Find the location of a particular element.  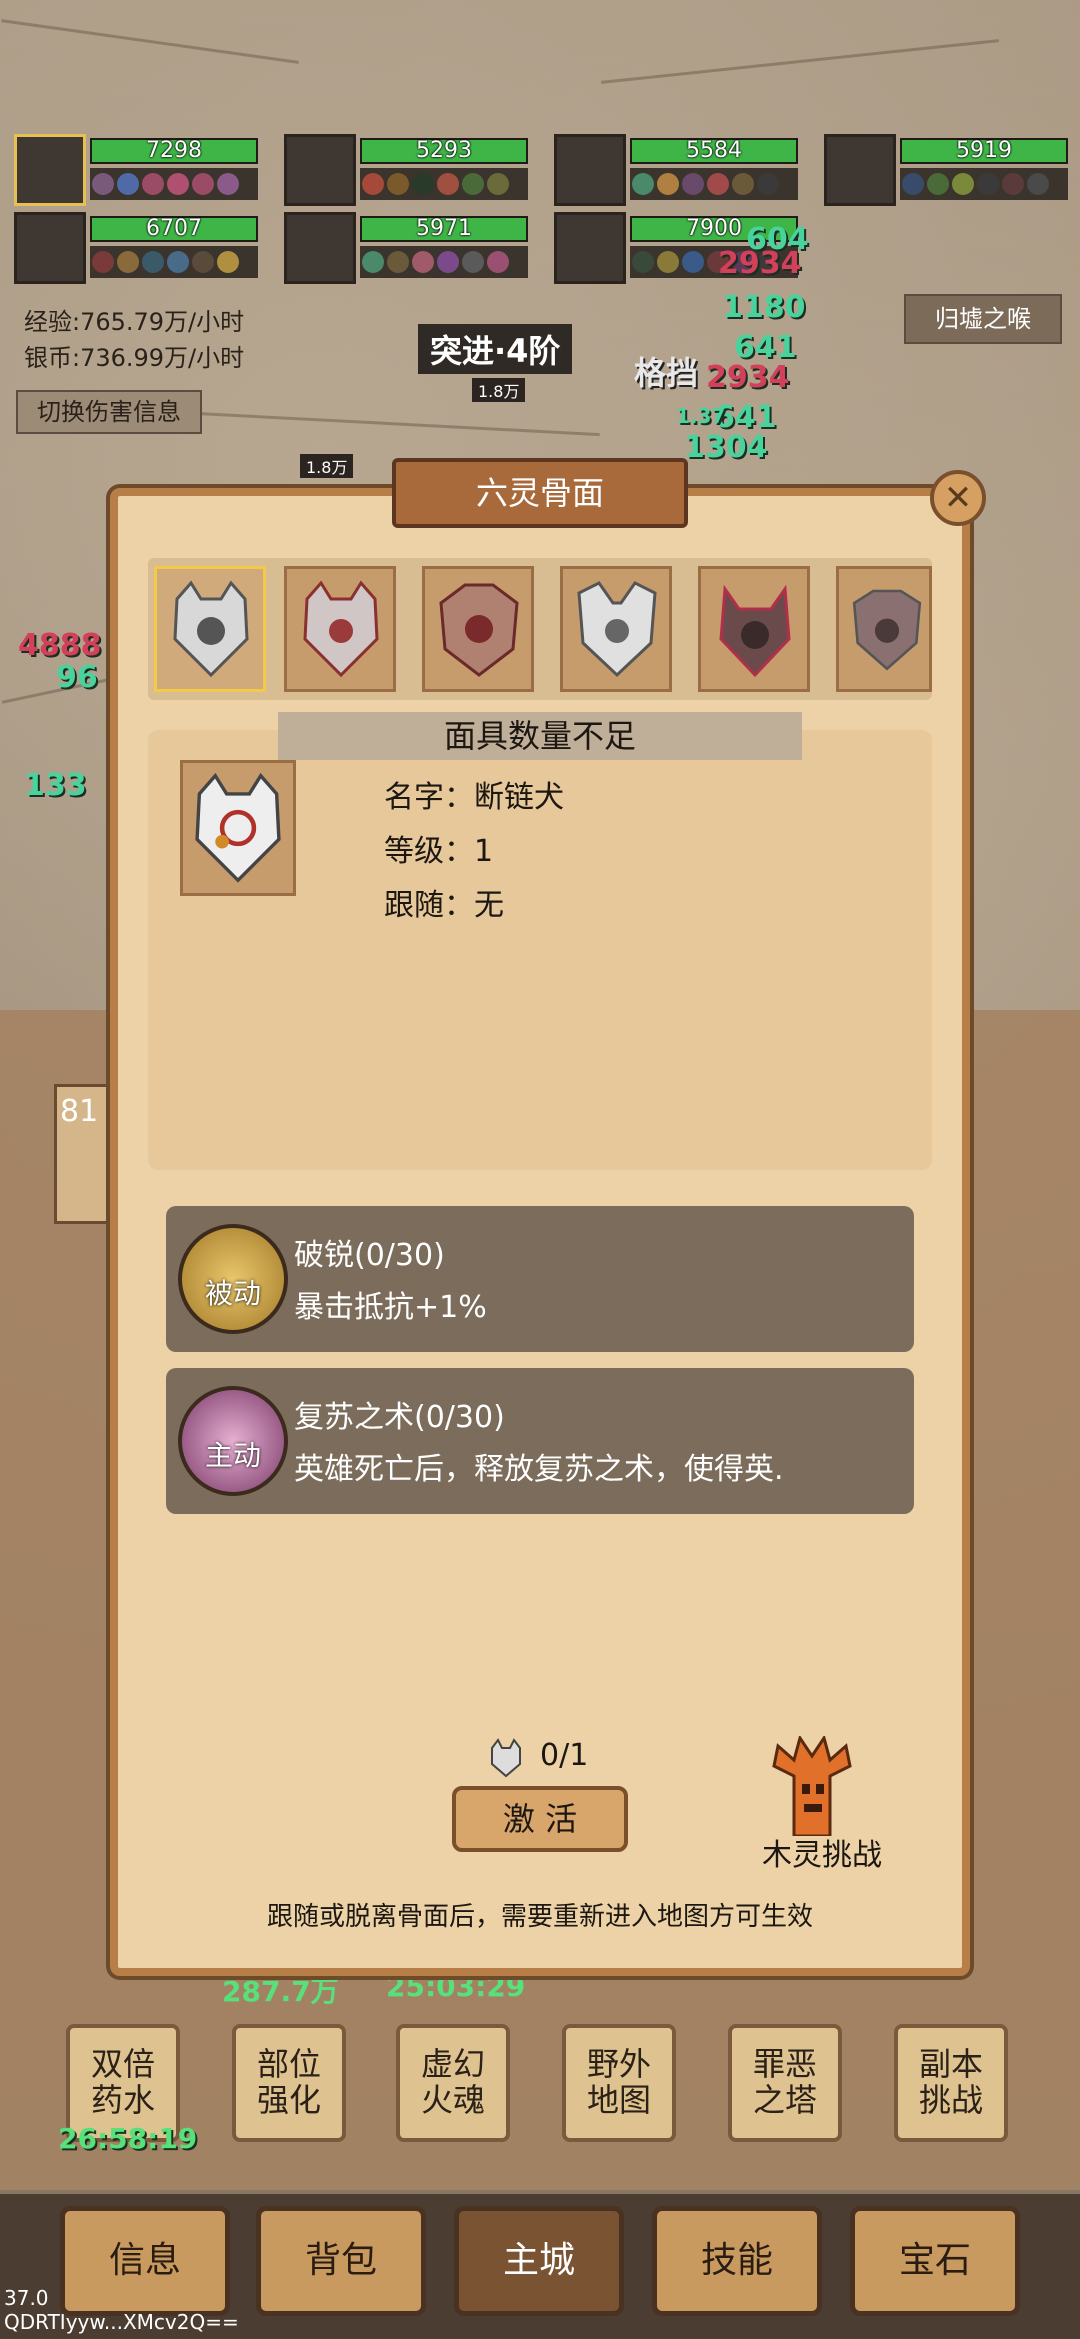

tab-bag: 背包 is located at coordinates (341, 2261).